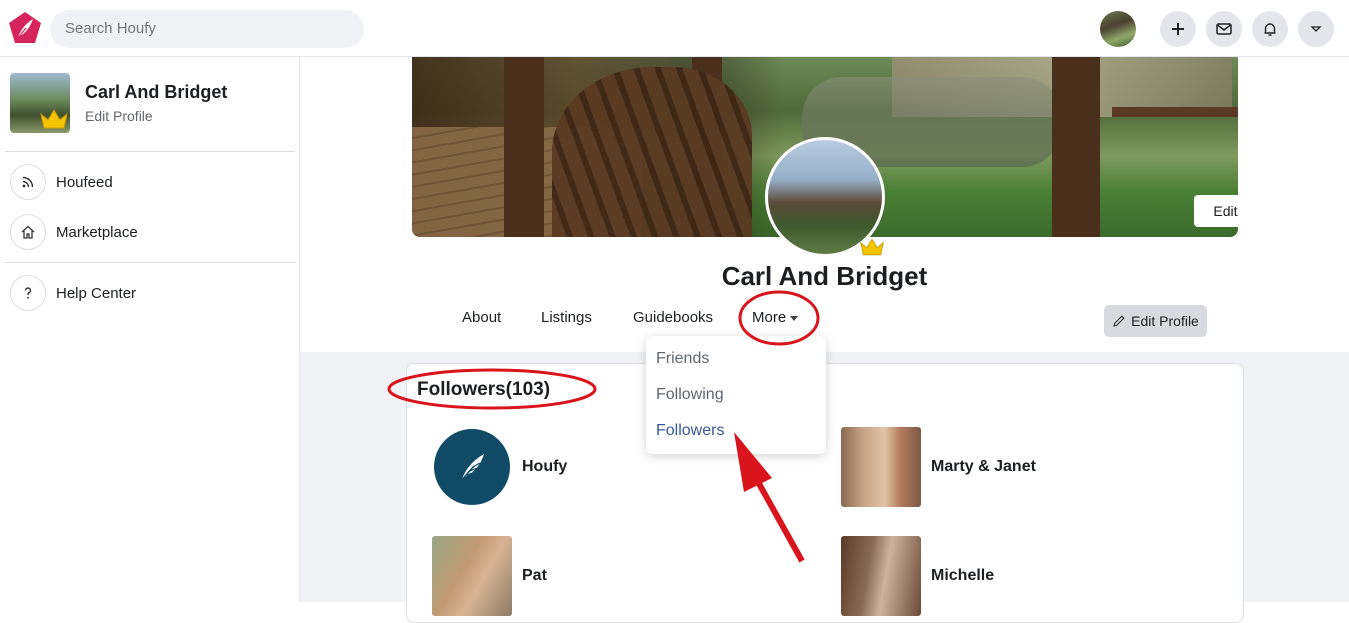 This screenshot has height=623, width=1349. I want to click on chevron-down-icon, so click(1316, 29).